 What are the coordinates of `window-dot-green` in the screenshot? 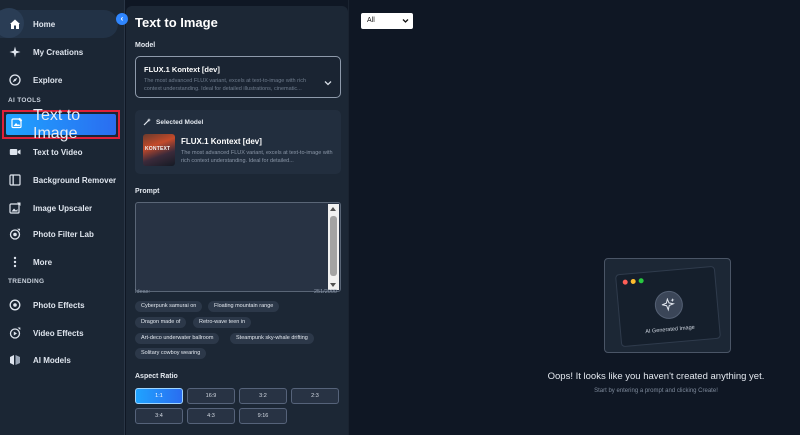 It's located at (641, 281).